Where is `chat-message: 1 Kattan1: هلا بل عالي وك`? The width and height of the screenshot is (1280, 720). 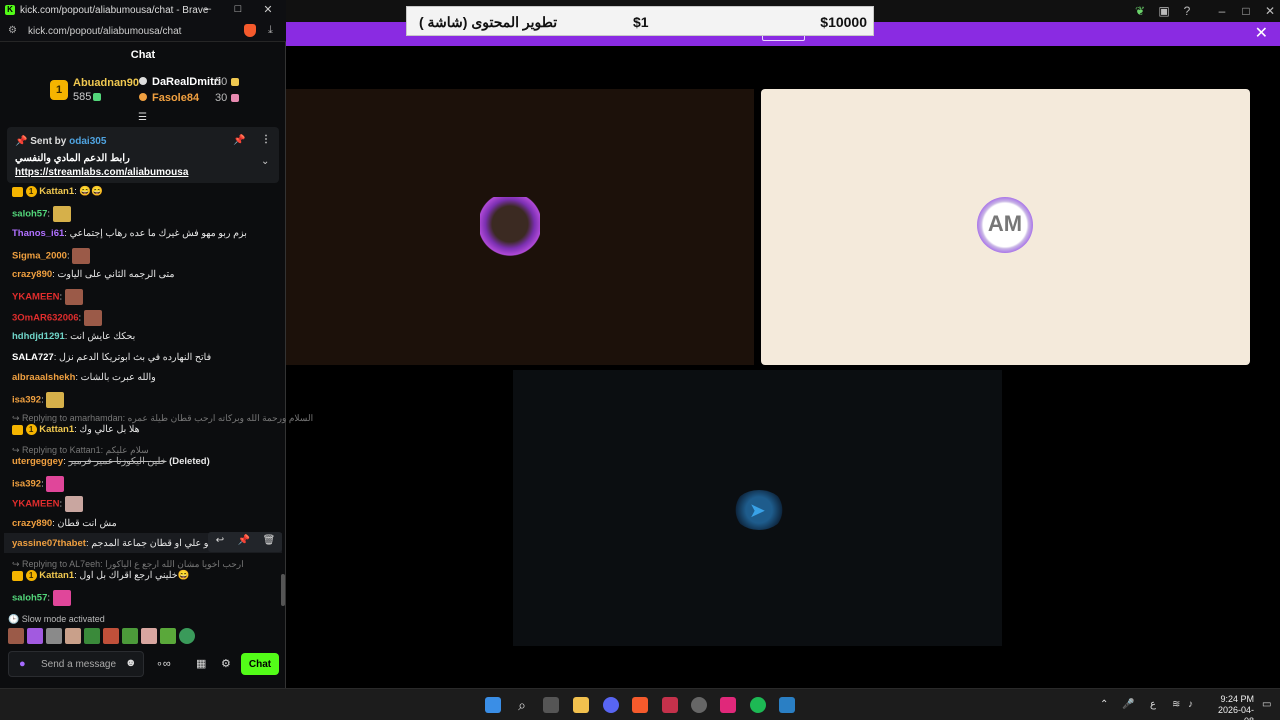 chat-message: 1 Kattan1: هلا بل عالي وك is located at coordinates (76, 429).